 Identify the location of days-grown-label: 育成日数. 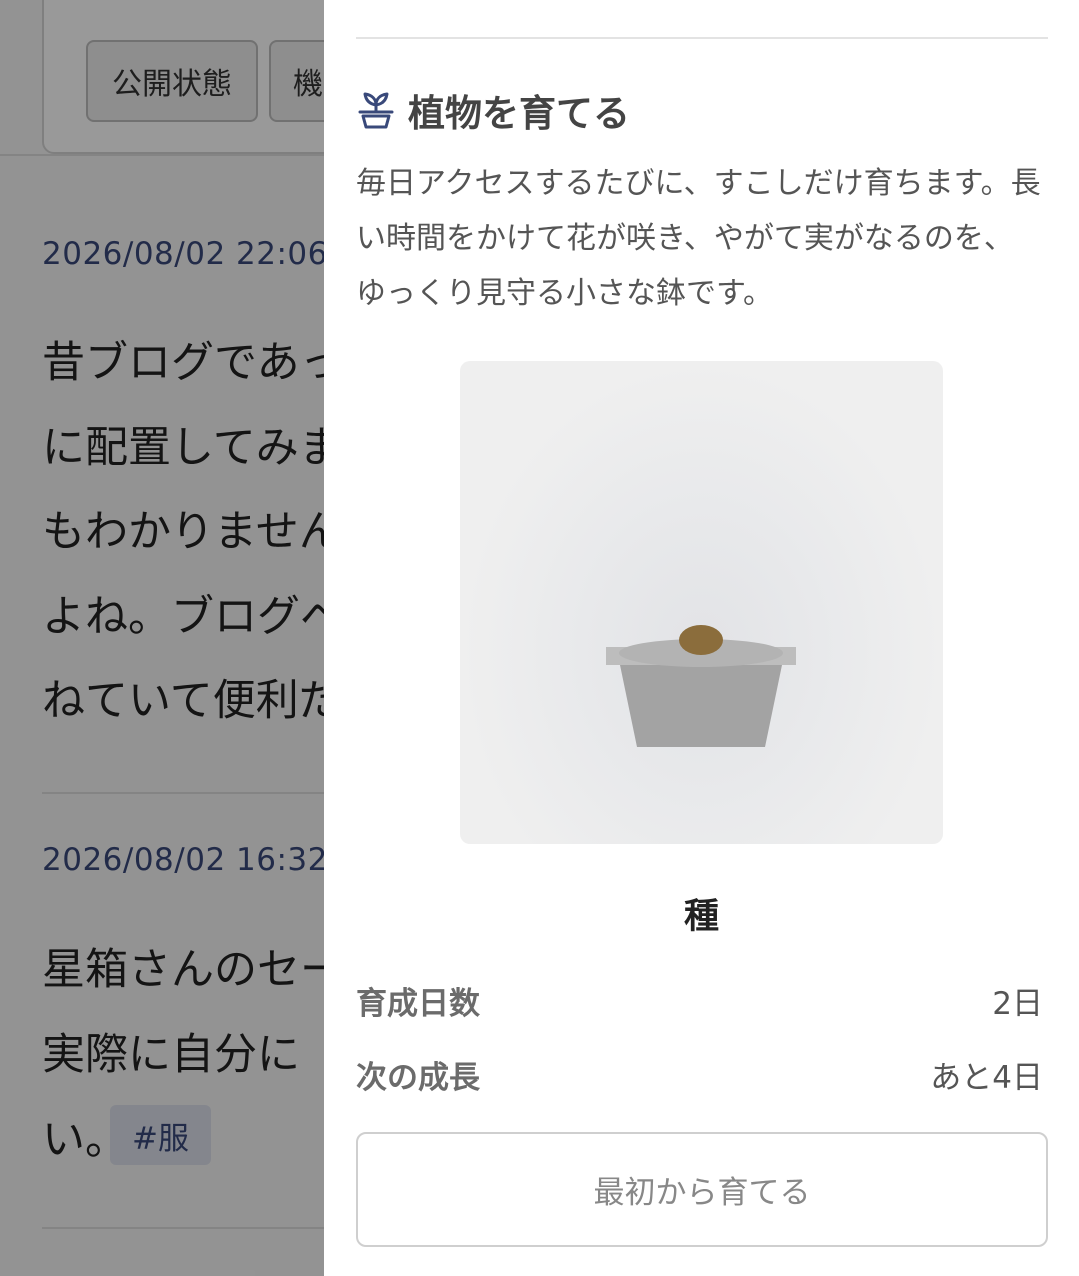
(418, 1004).